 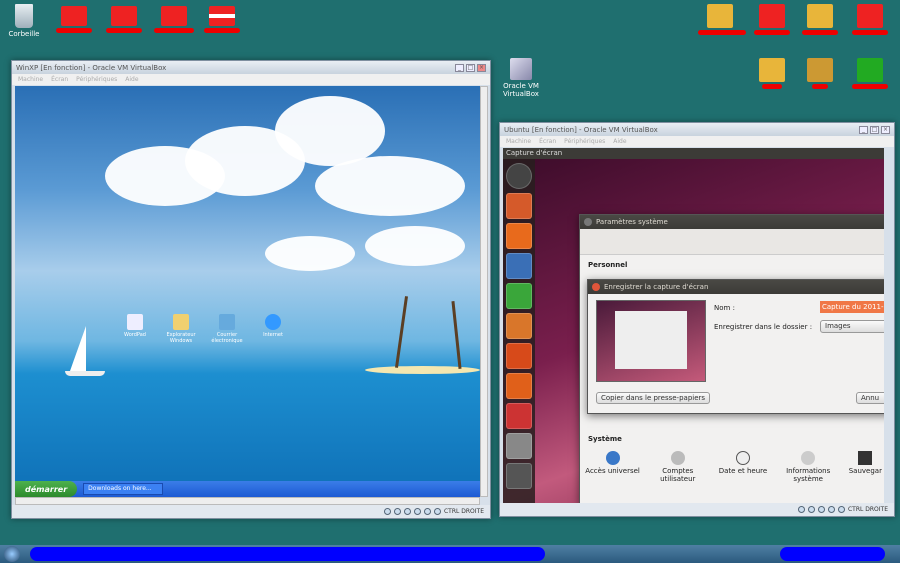 I want to click on calc-icon, so click(x=519, y=296).